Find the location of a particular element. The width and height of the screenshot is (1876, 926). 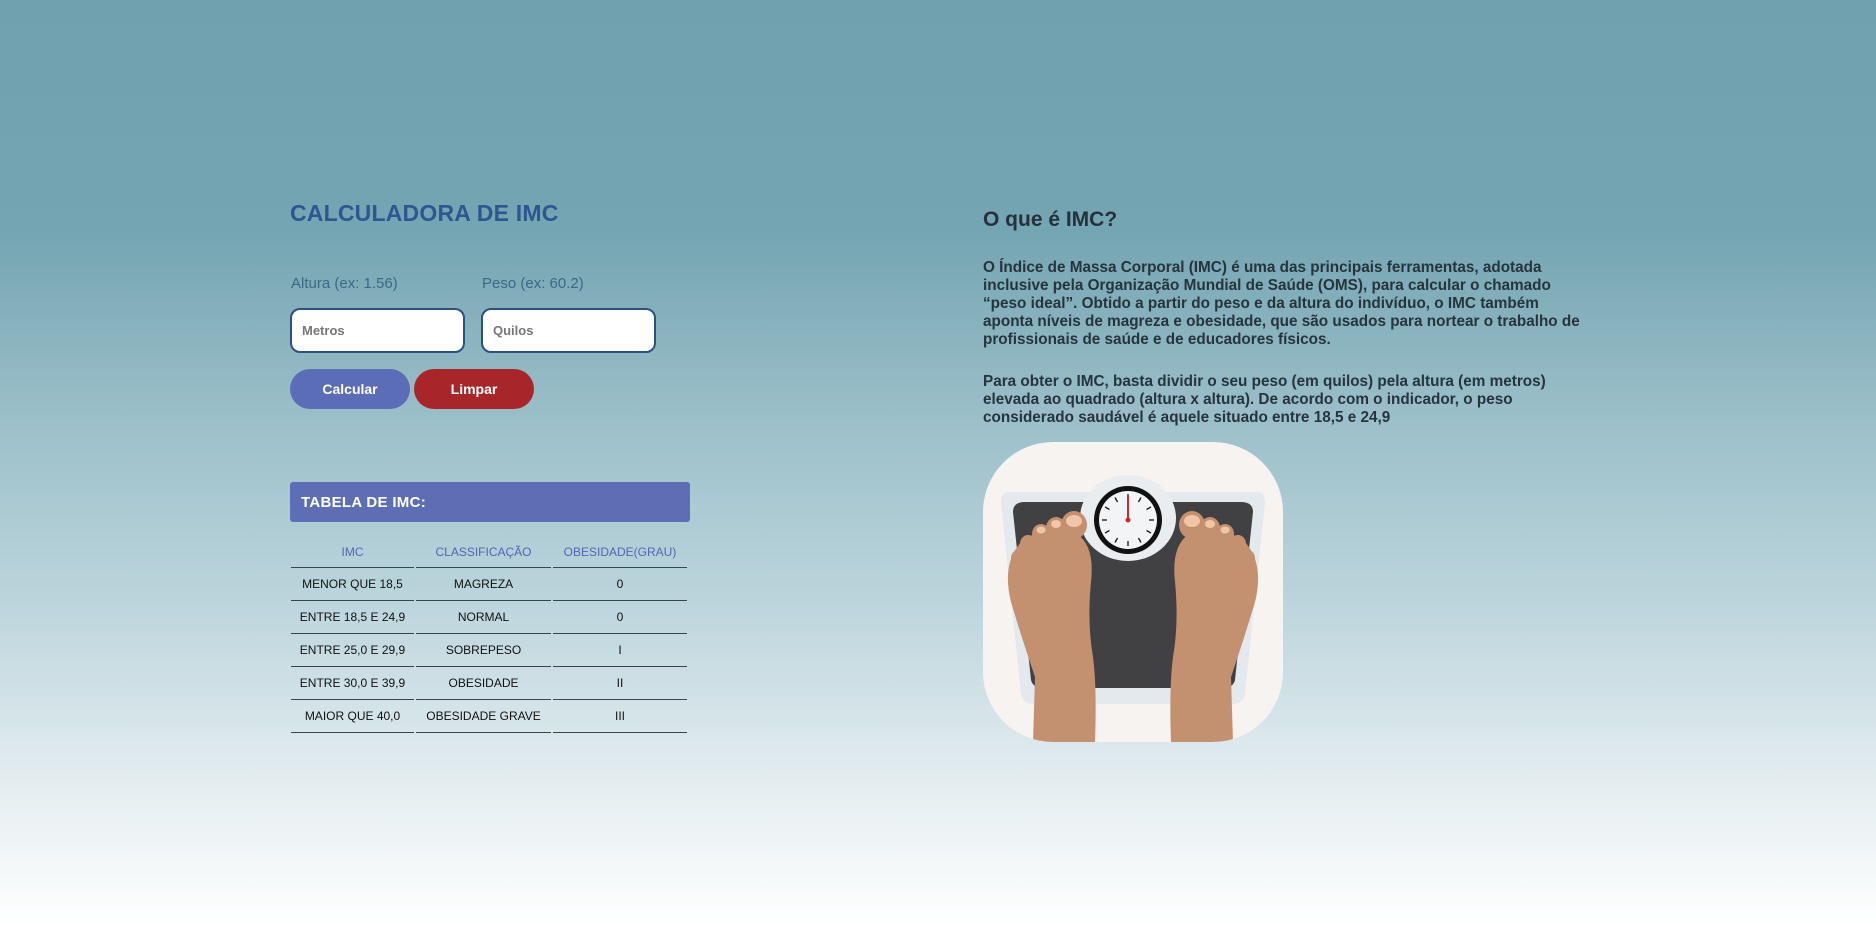

weight-field-group: Peso (ex: 60.2) is located at coordinates (568, 314).